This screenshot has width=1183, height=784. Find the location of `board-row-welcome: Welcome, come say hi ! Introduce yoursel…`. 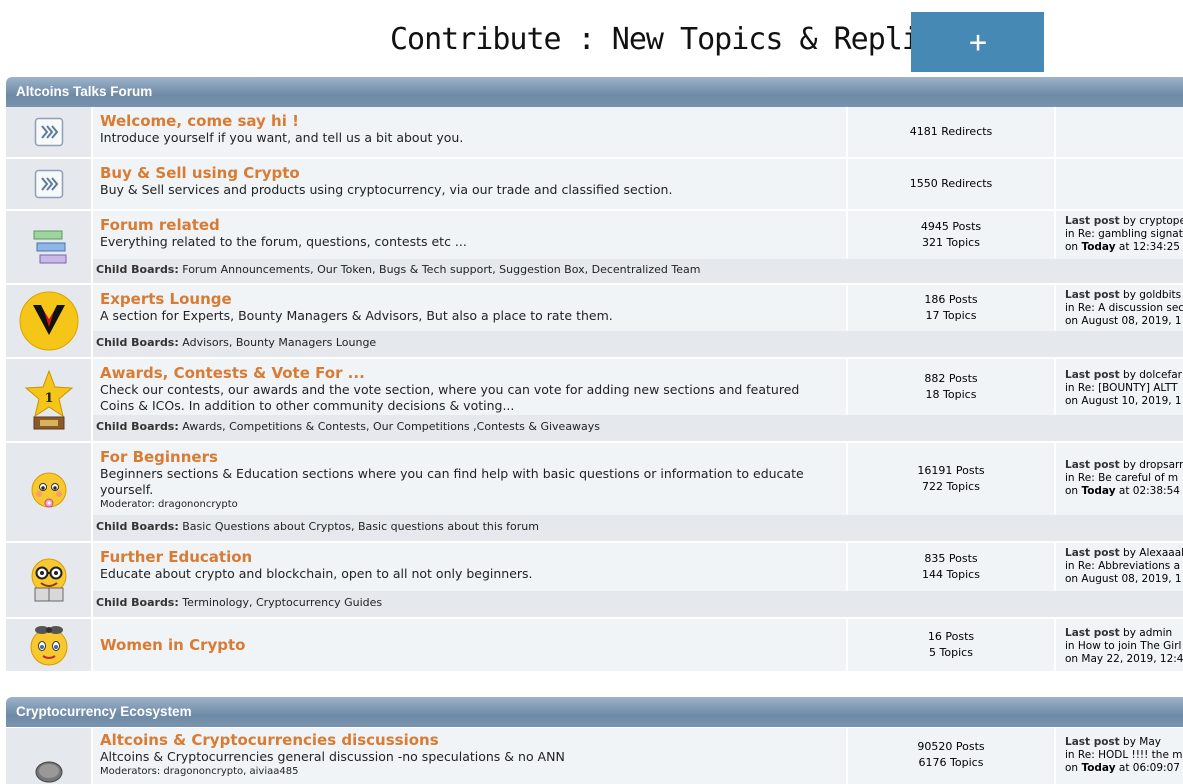

board-row-welcome: Welcome, come say hi ! Introduce yoursel… is located at coordinates (594, 133).